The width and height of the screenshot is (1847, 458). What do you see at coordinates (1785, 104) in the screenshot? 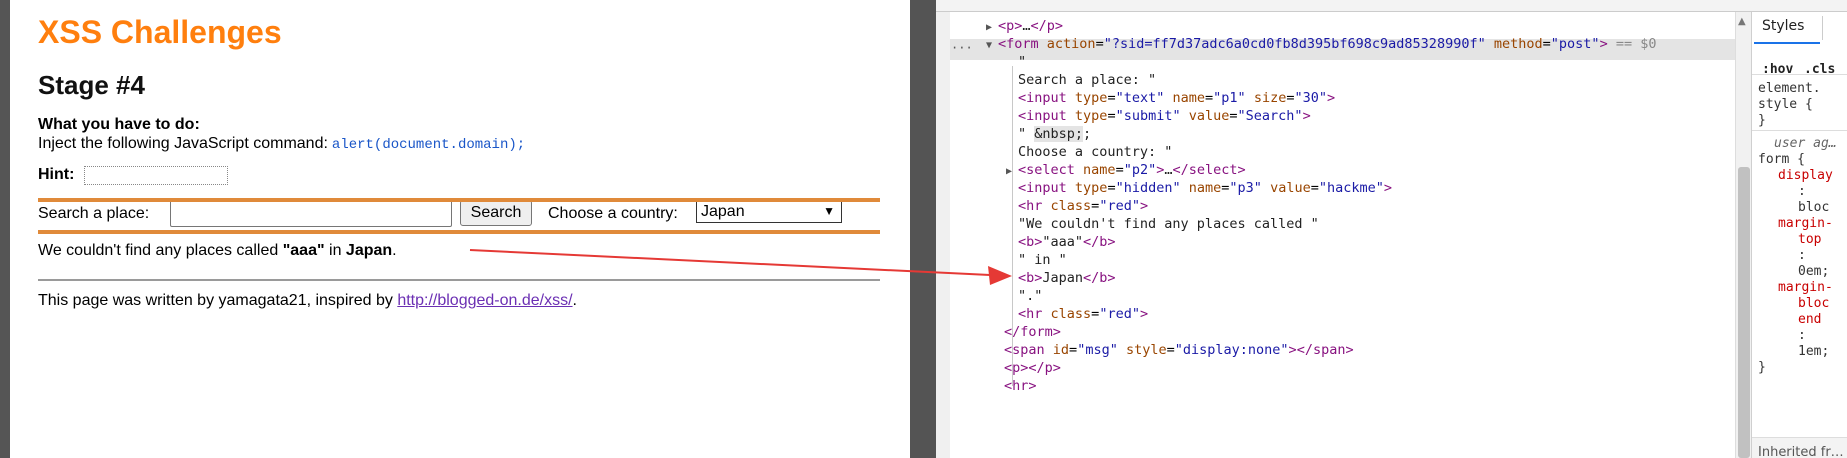
I see `element-style-line2: style {` at bounding box center [1785, 104].